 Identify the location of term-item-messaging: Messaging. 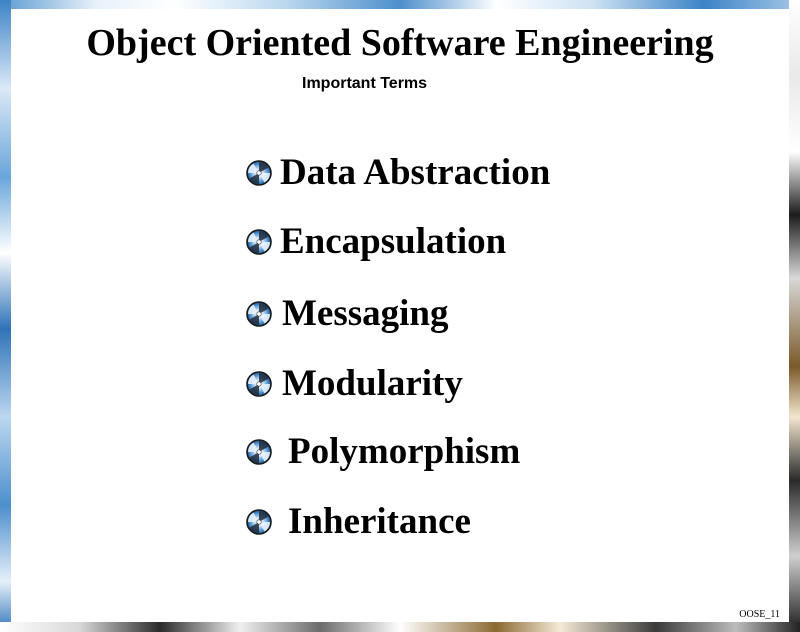
(347, 314).